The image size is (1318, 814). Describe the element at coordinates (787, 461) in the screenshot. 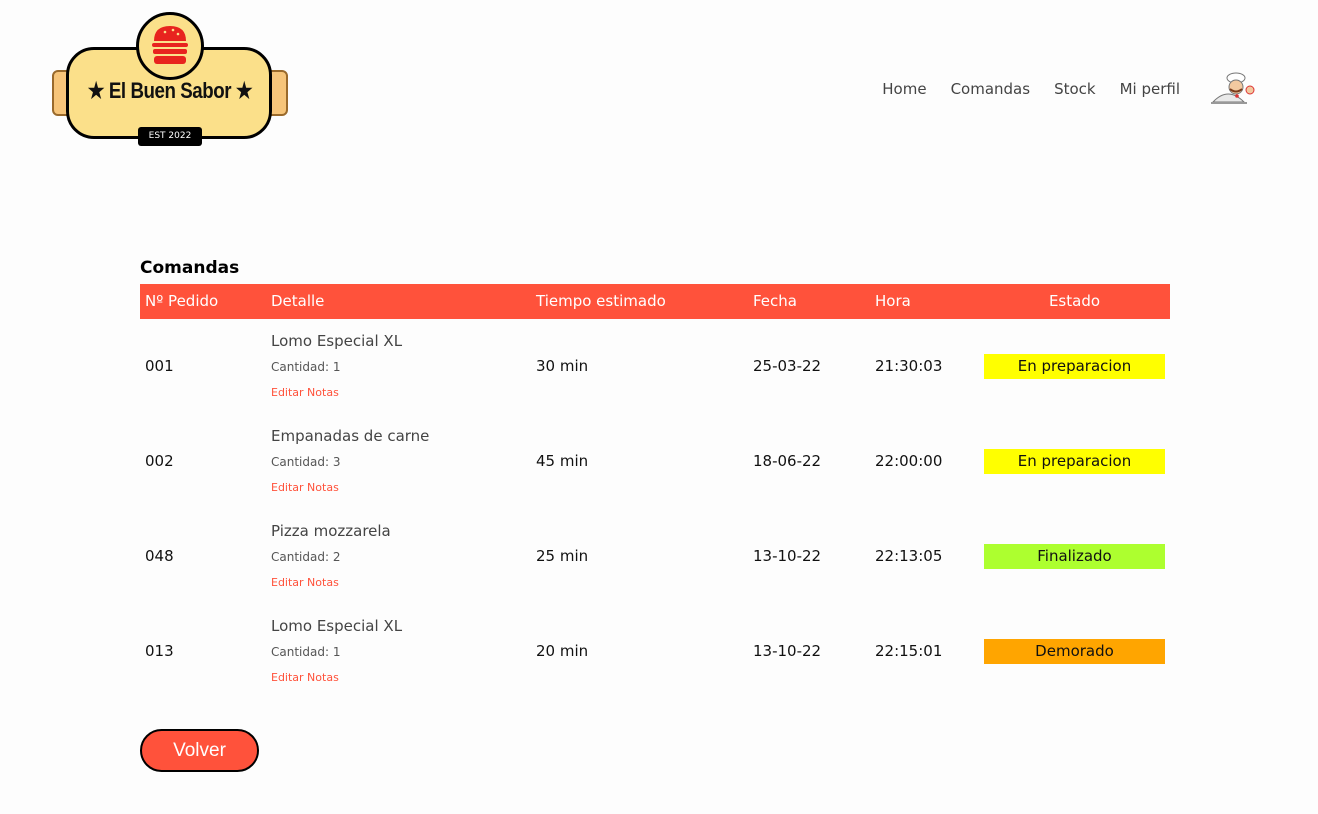

I see `order-date: 18-06-22` at that location.